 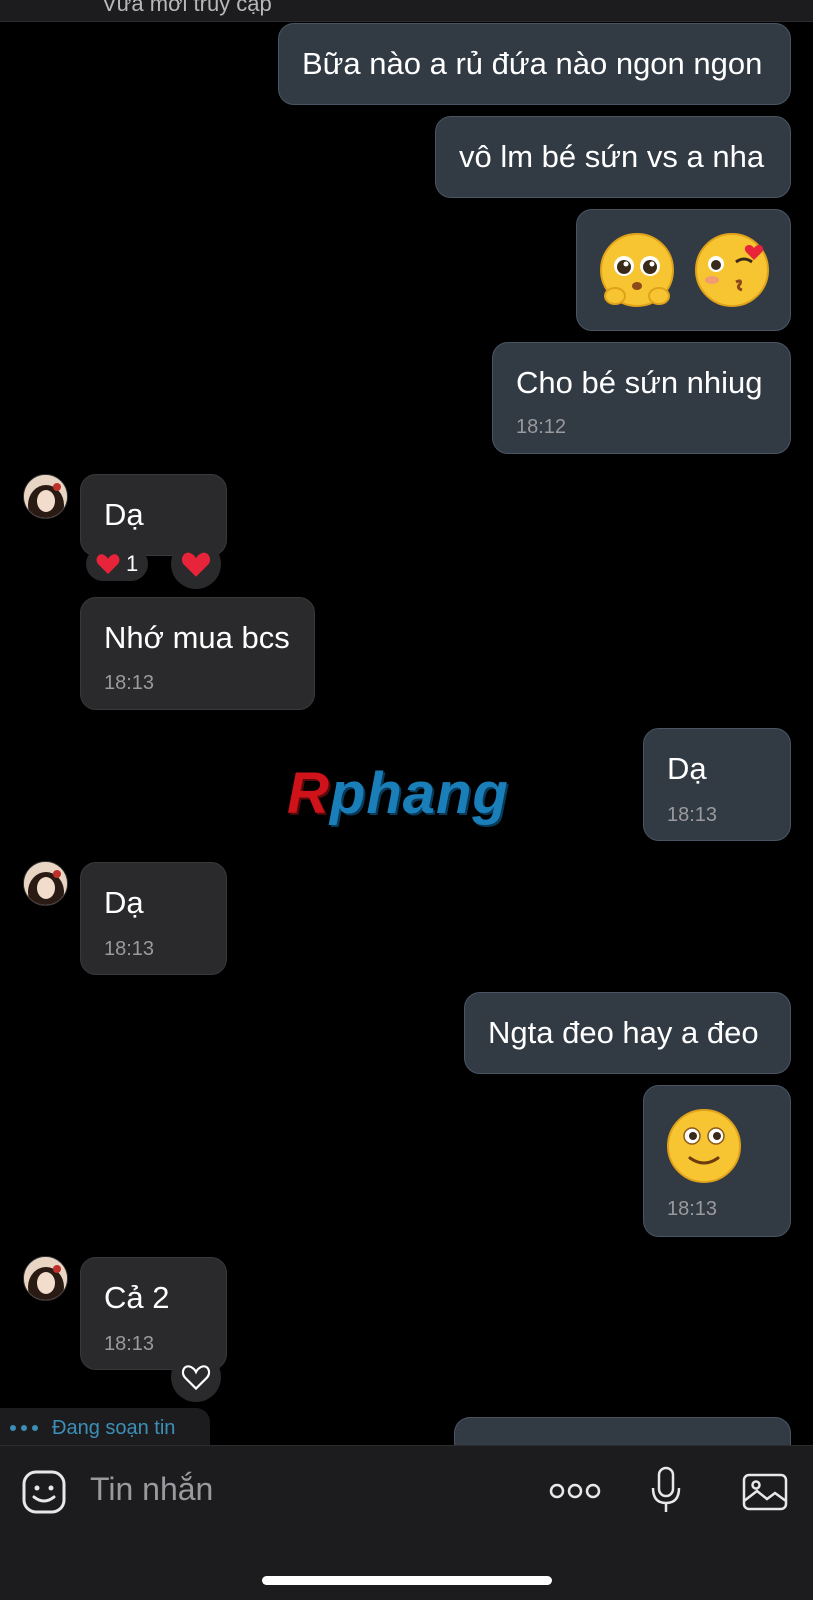 I want to click on image-icon, so click(x=765, y=1492).